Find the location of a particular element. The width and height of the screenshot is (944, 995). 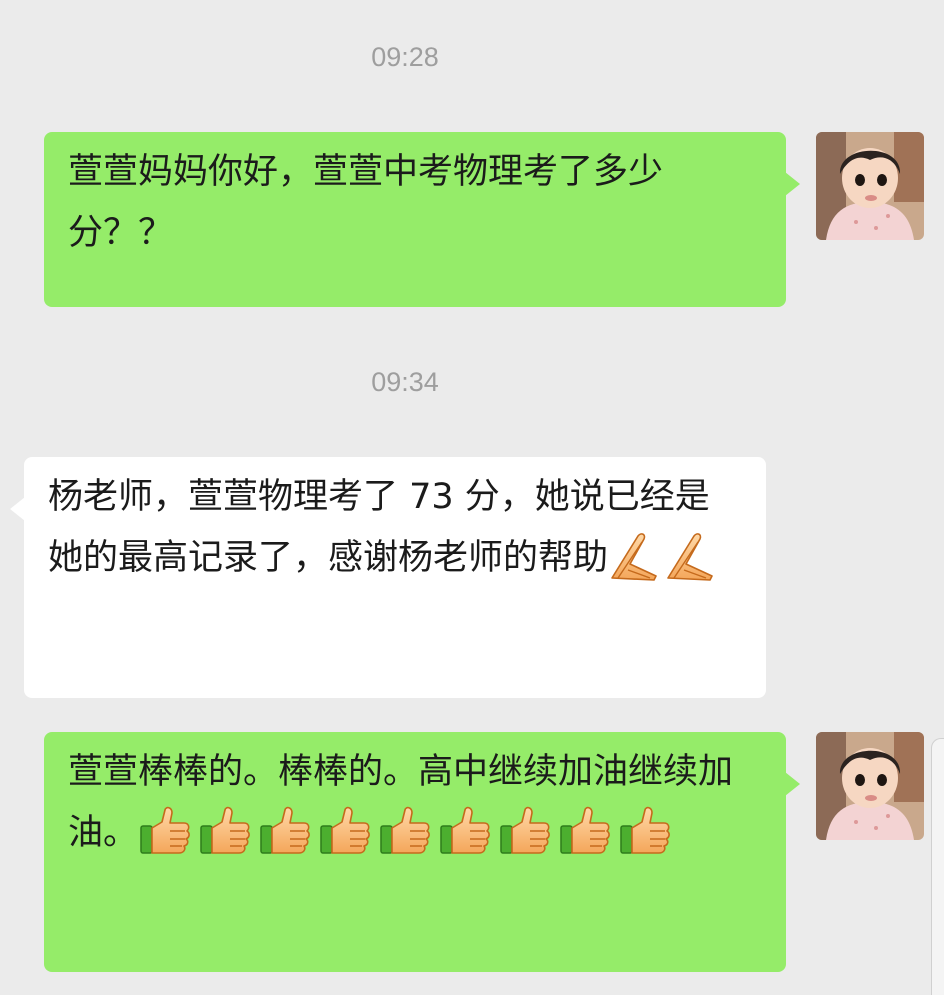

timestamp: 09:34 is located at coordinates (405, 382).